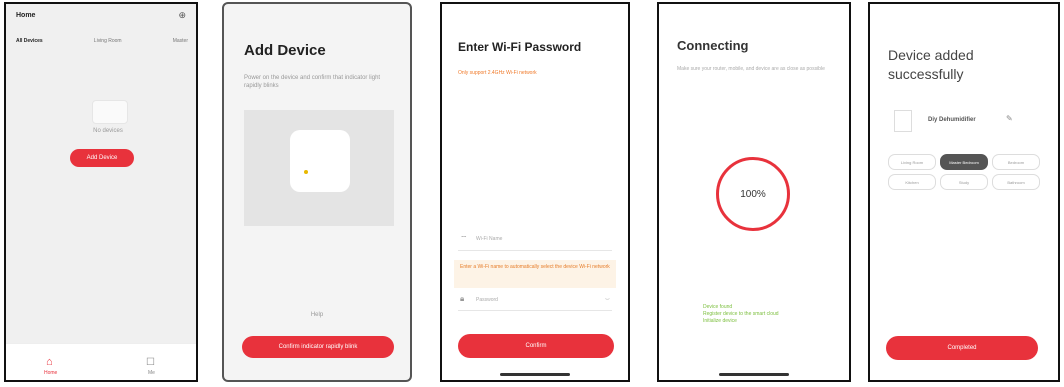 The width and height of the screenshot is (1064, 387). What do you see at coordinates (964, 162) in the screenshot?
I see `room-chip-selected: Master Bedroom` at bounding box center [964, 162].